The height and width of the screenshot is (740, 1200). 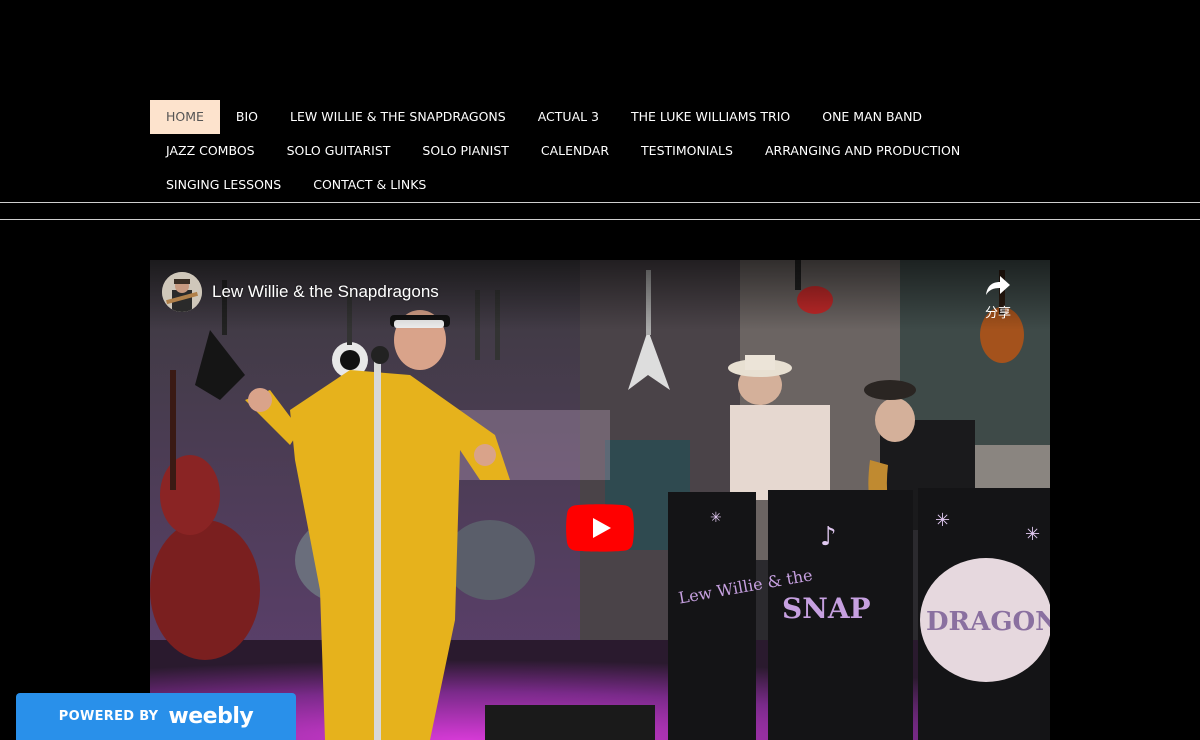 What do you see at coordinates (398, 117) in the screenshot?
I see `nav-item-snapdragons: LEW WILLIE & THE SNAPDRAGONS` at bounding box center [398, 117].